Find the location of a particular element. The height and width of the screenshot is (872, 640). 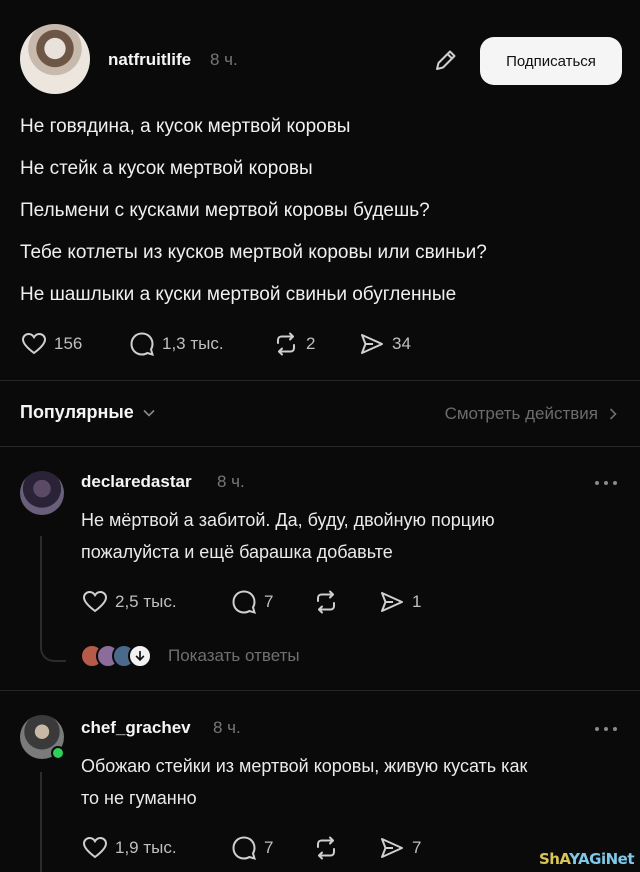

post-username: natfruitlife is located at coordinates (149, 60).